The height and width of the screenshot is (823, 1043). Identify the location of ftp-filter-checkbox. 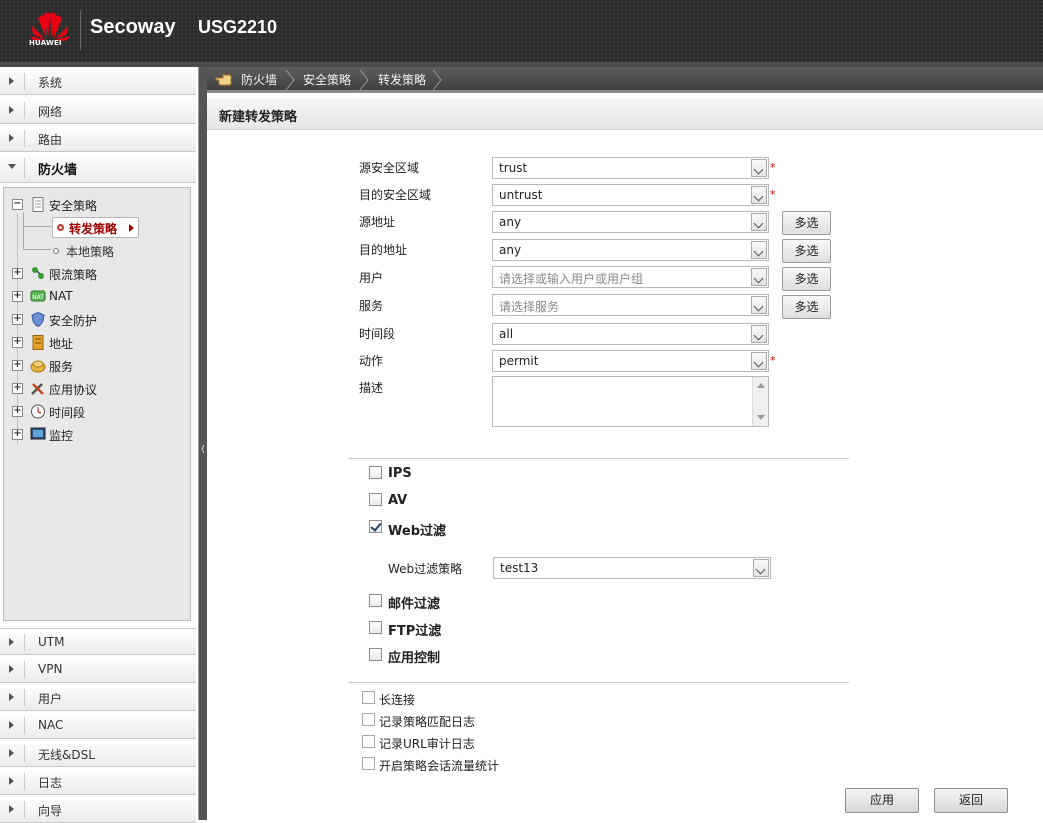
(375, 627).